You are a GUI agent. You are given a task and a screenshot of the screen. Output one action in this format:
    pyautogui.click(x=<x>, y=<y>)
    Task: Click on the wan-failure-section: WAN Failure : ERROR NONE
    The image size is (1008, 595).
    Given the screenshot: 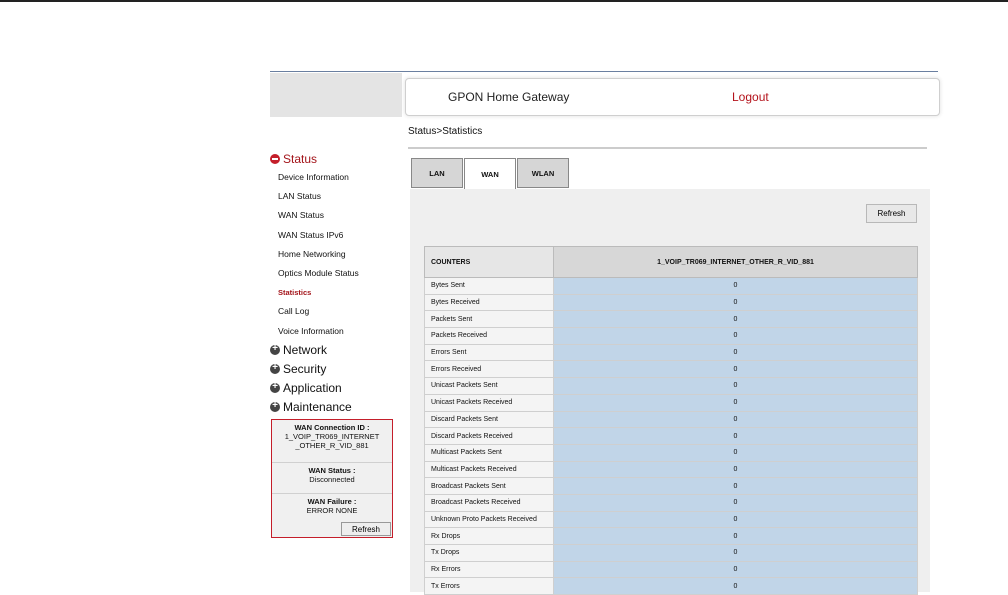 What is the action you would take?
    pyautogui.click(x=332, y=509)
    